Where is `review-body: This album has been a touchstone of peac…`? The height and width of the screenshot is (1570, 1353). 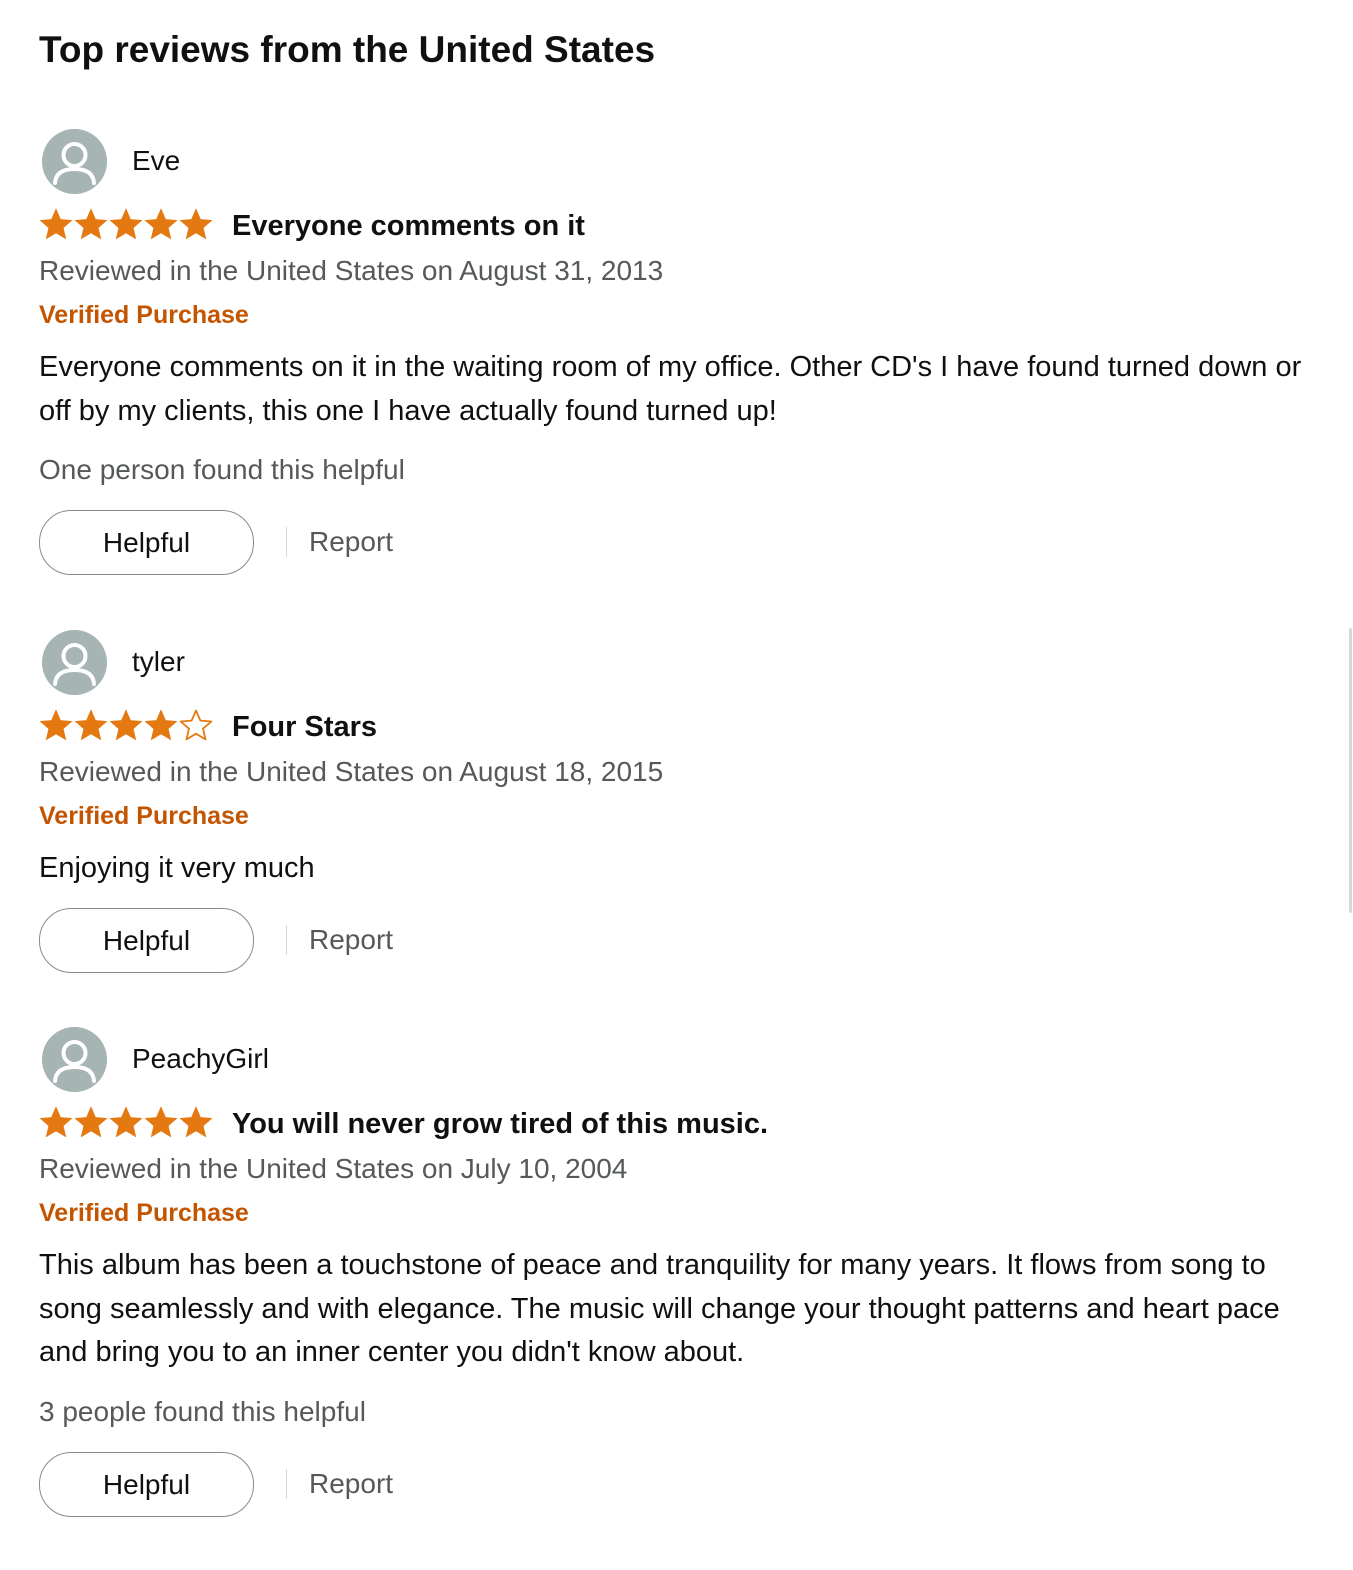
review-body: This album has been a touchstone of peac… is located at coordinates (659, 1308).